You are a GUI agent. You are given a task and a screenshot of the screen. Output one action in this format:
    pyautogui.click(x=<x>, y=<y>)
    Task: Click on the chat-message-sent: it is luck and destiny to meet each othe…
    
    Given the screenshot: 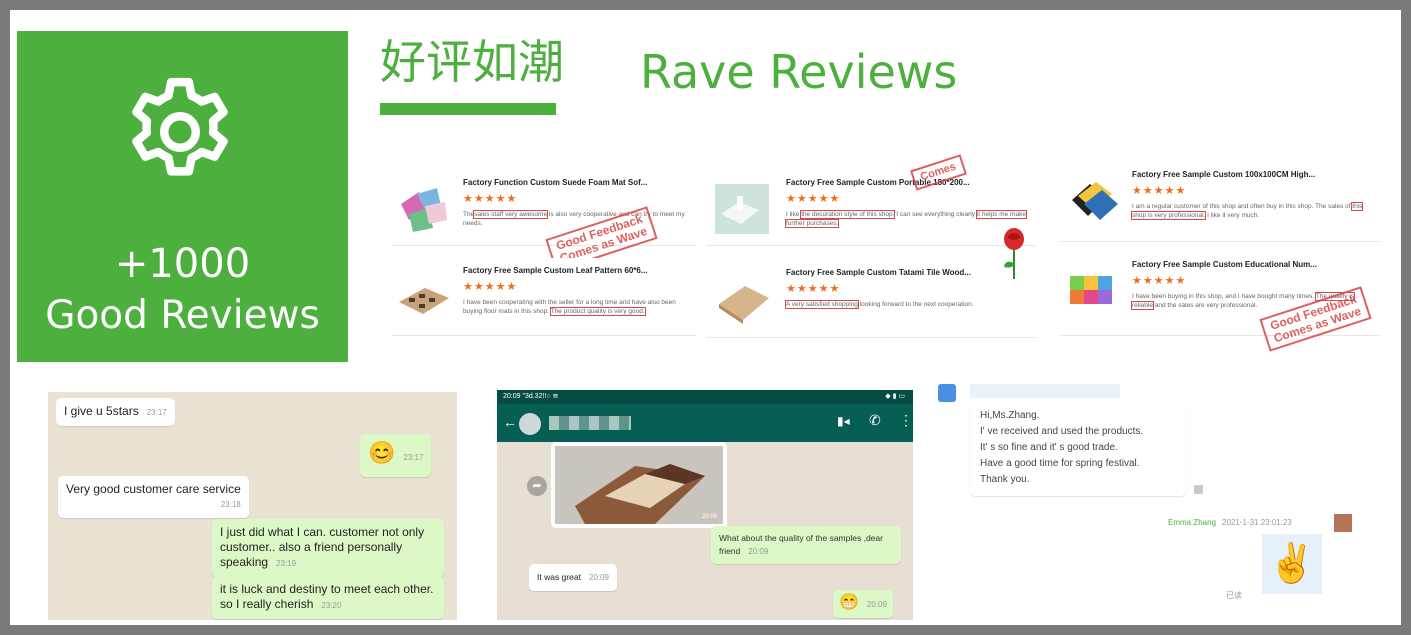 What is the action you would take?
    pyautogui.click(x=328, y=597)
    